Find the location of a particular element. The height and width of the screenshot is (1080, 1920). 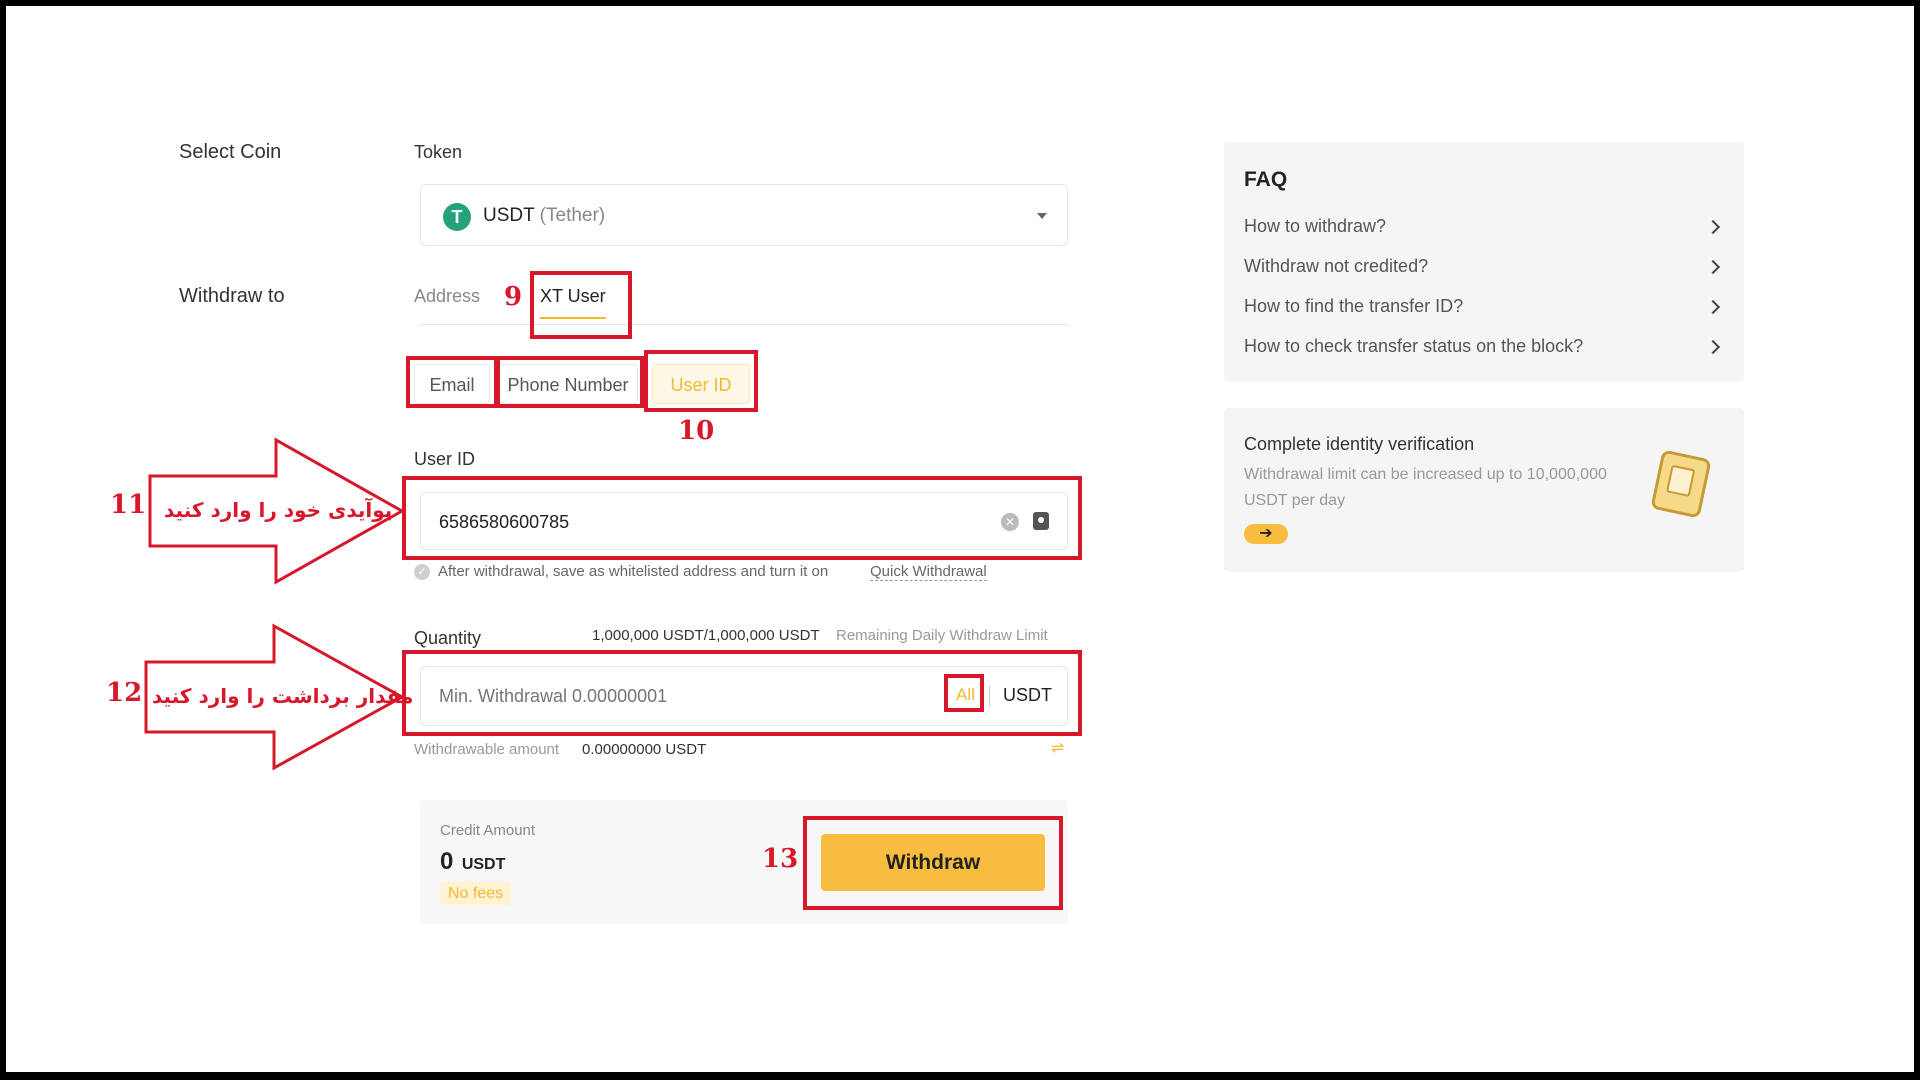

tabs-divider is located at coordinates (744, 324).